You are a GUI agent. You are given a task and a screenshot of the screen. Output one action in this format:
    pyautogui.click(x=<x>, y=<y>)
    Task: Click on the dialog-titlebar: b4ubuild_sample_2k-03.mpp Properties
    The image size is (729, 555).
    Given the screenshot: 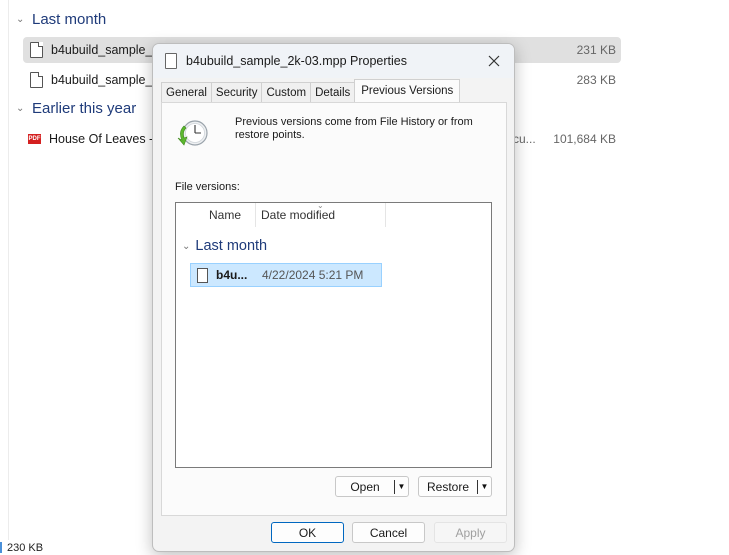 What is the action you would take?
    pyautogui.click(x=333, y=61)
    